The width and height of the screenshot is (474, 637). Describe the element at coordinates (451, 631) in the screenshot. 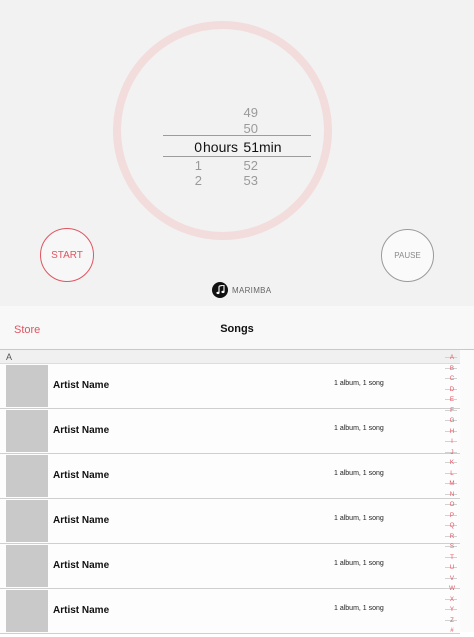

I see `index-letter: #` at that location.